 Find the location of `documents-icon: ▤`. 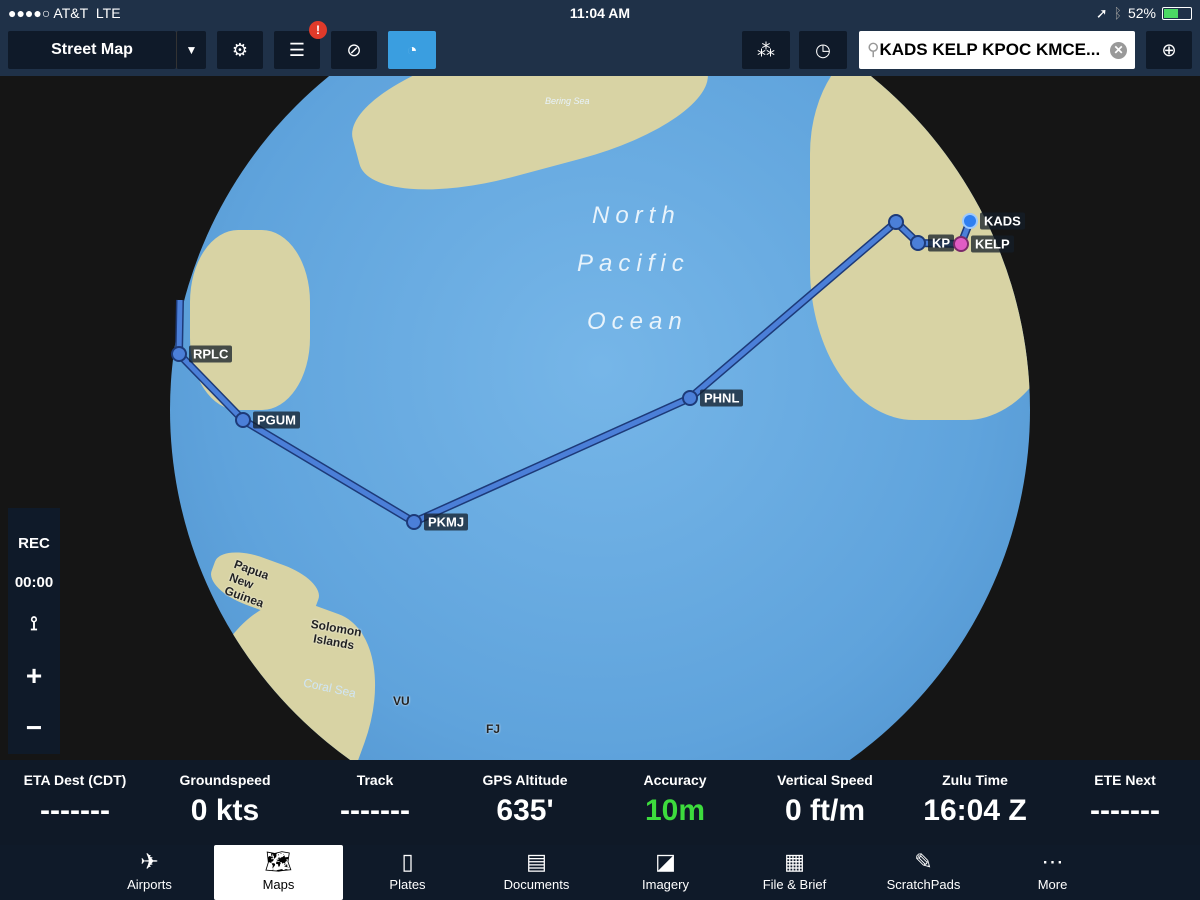

documents-icon: ▤ is located at coordinates (536, 861).